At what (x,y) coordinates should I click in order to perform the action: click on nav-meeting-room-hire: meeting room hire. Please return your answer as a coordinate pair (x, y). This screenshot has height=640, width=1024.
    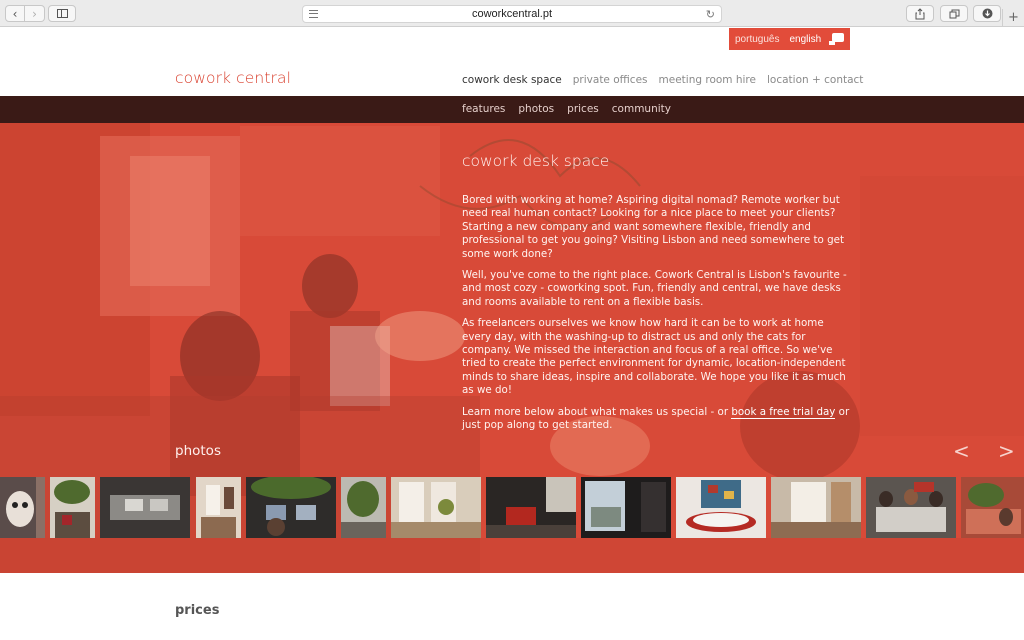
    Looking at the image, I should click on (707, 80).